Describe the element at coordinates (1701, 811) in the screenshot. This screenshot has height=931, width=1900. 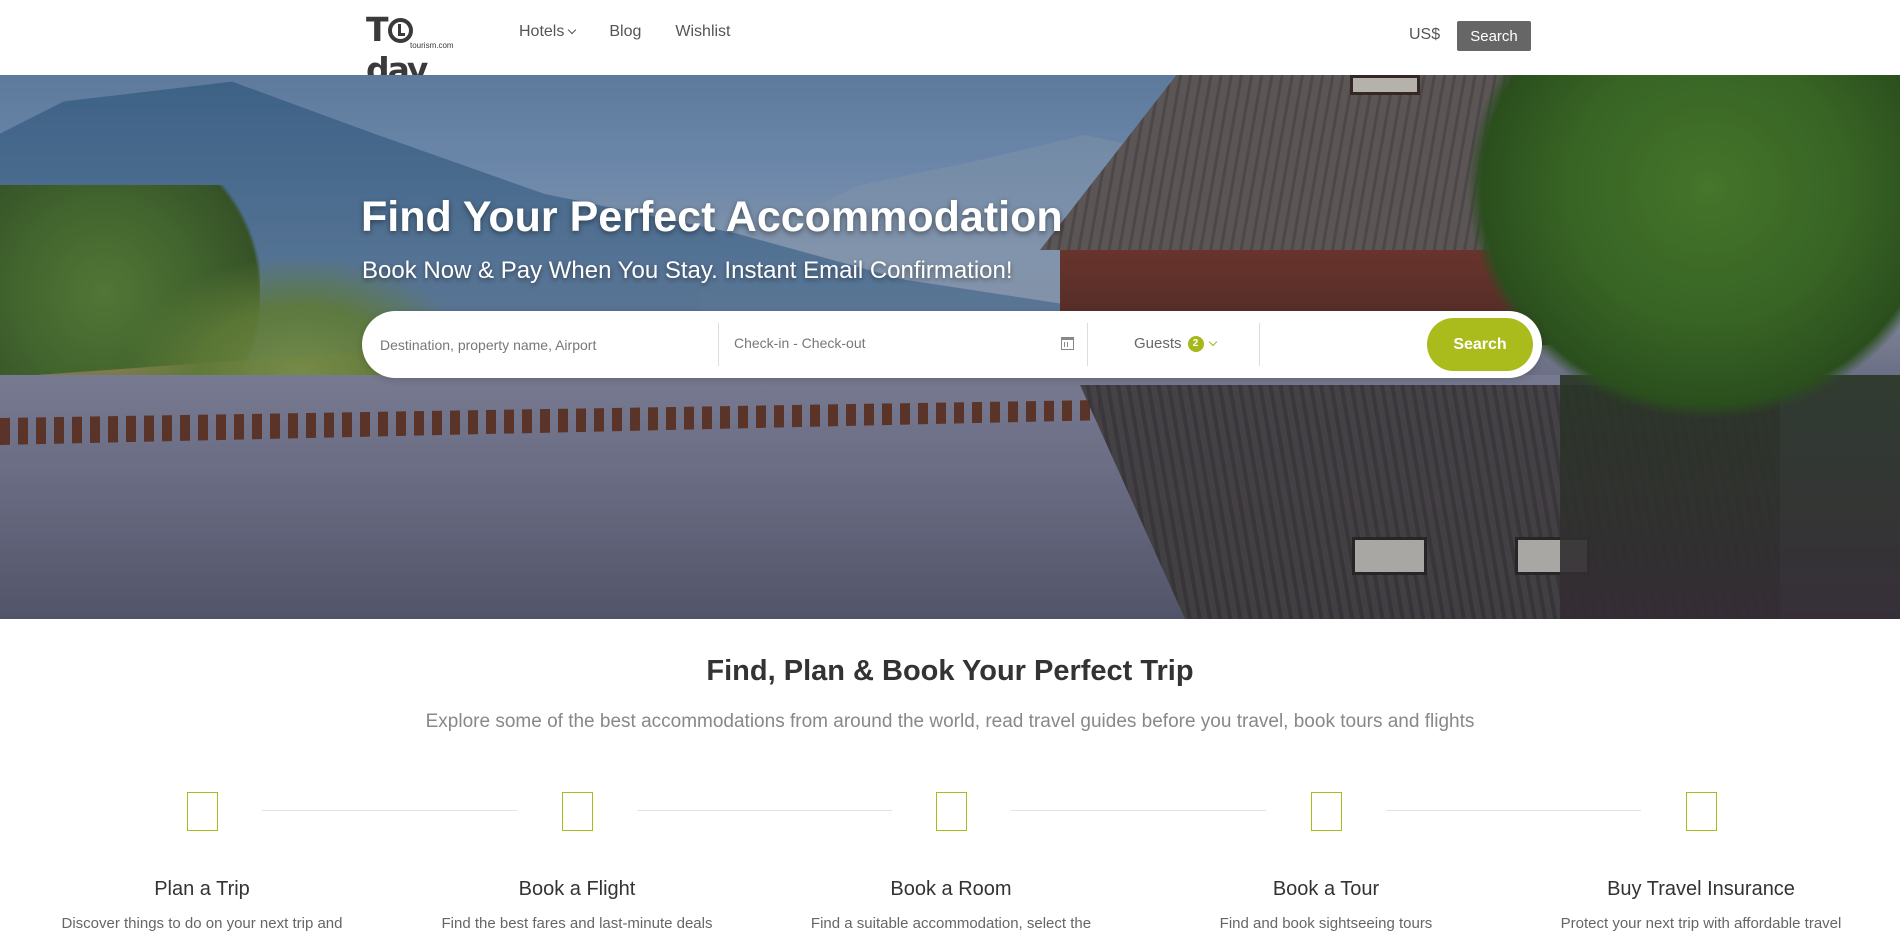
I see `insurance-icon` at that location.